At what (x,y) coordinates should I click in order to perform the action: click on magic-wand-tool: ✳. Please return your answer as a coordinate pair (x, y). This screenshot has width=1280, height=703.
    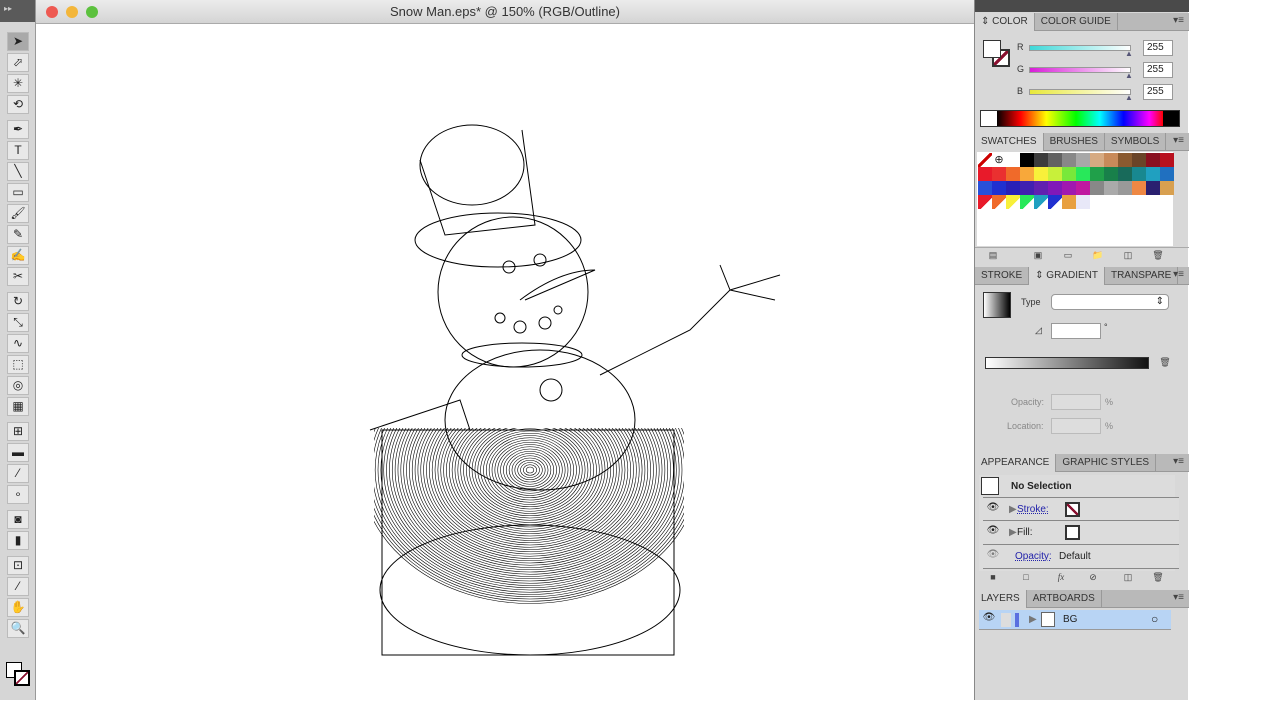
    Looking at the image, I should click on (18, 83).